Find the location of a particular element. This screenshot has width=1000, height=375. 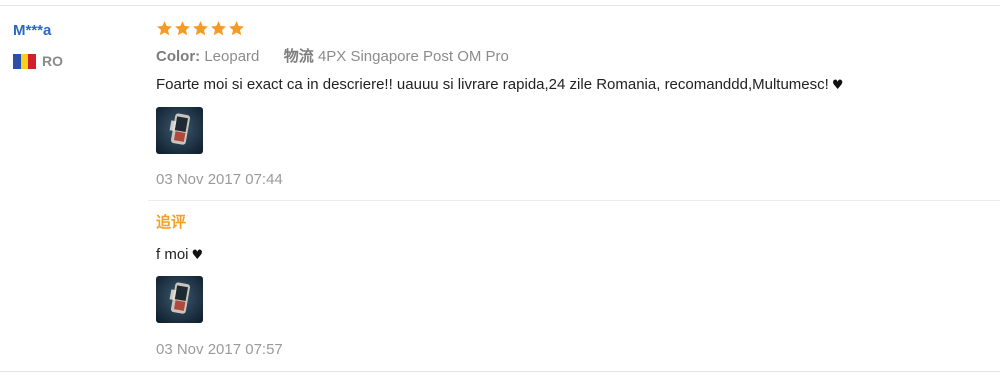

followup-text: f moi ♥ is located at coordinates (179, 255).